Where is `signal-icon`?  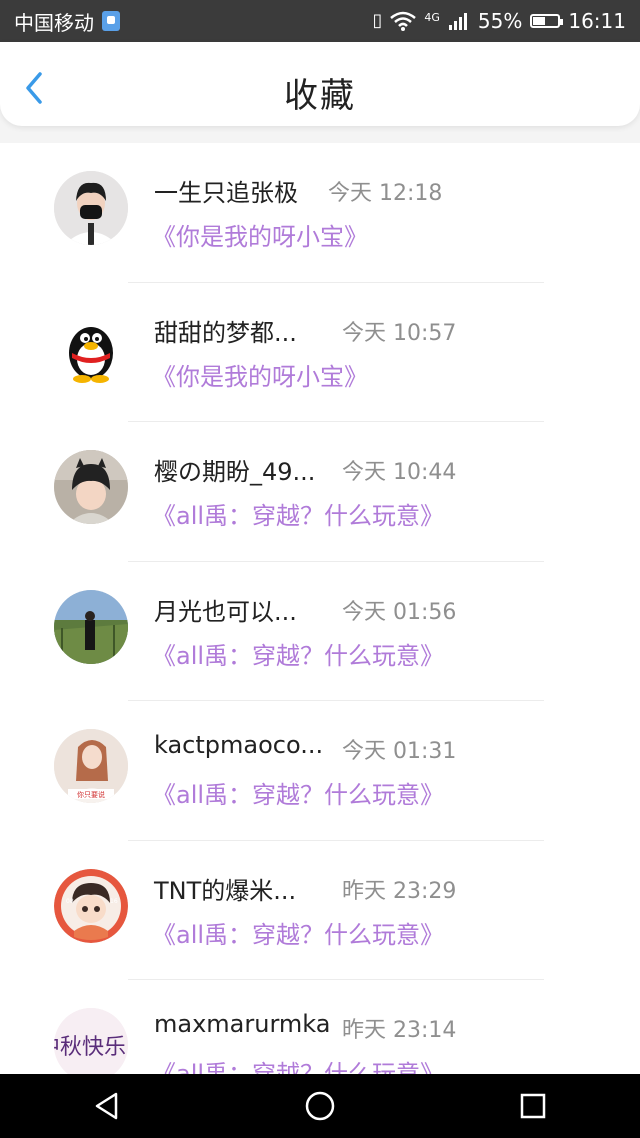
signal-icon is located at coordinates (457, 21).